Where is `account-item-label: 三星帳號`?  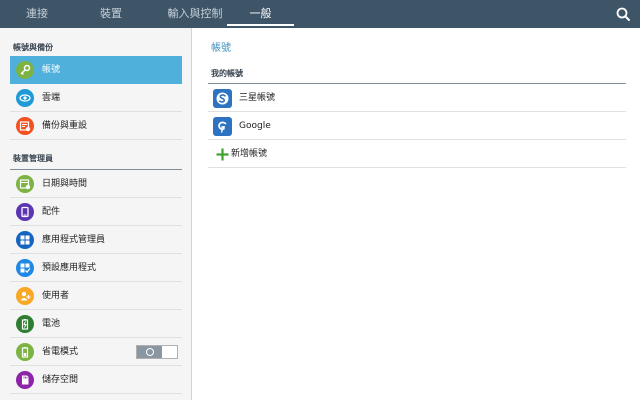 account-item-label: 三星帳號 is located at coordinates (257, 98).